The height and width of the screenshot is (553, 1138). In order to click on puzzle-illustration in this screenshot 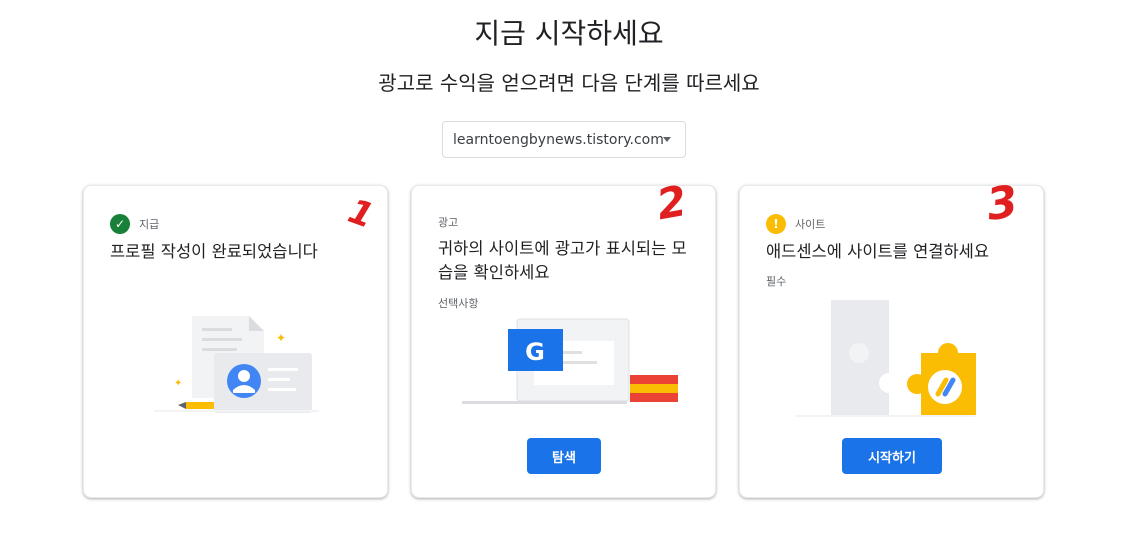, I will do `click(885, 358)`.